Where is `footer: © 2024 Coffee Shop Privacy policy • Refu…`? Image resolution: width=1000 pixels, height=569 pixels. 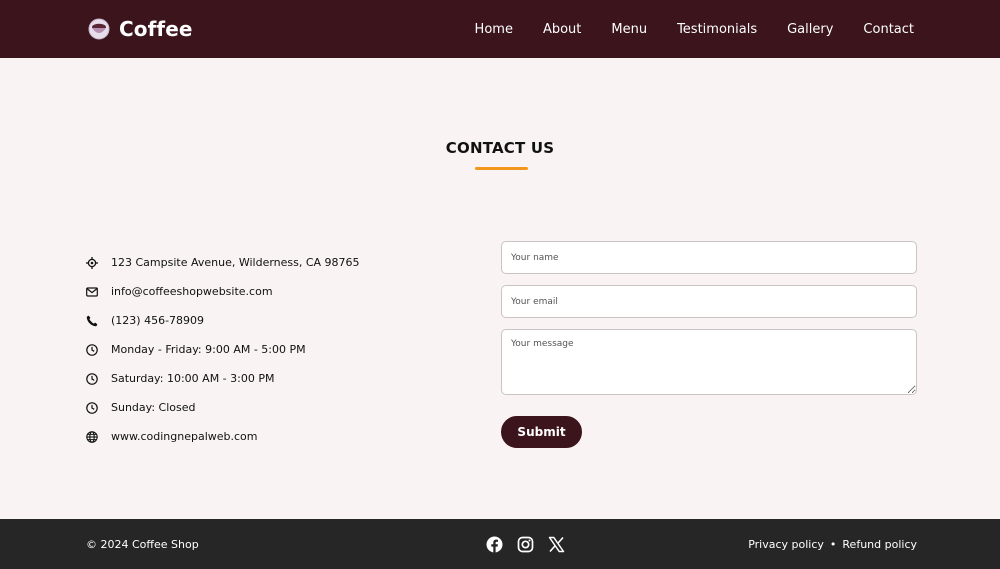
footer: © 2024 Coffee Shop Privacy policy • Refu… is located at coordinates (500, 544).